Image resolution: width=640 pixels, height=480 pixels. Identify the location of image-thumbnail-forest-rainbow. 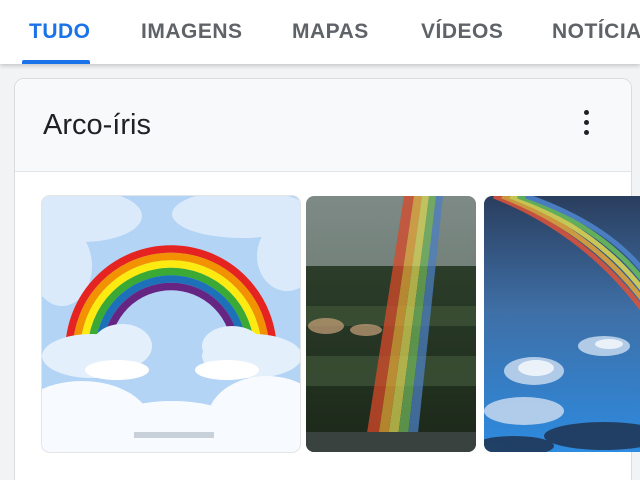
(391, 324).